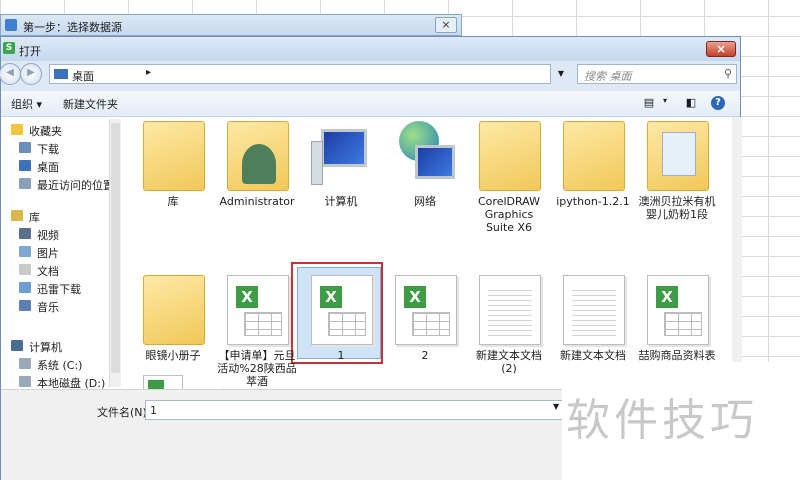 The height and width of the screenshot is (480, 800). I want to click on file-item-ipython: ipython-1.2.1, so click(593, 167).